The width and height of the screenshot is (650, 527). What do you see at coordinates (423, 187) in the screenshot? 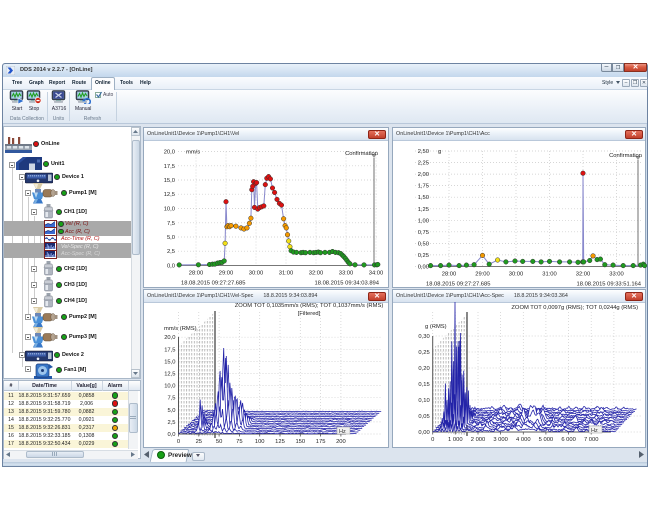
I see `svg-text: 1,75` at bounding box center [423, 187].